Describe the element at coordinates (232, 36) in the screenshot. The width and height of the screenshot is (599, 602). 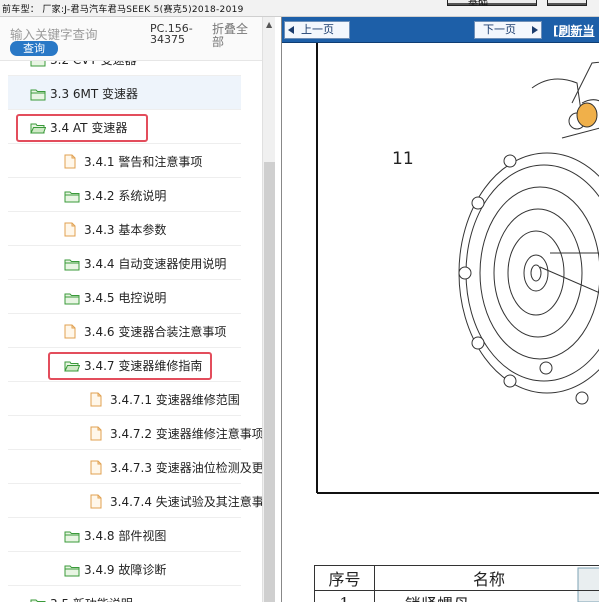
I see `collapse-all-button: 折叠全部` at that location.